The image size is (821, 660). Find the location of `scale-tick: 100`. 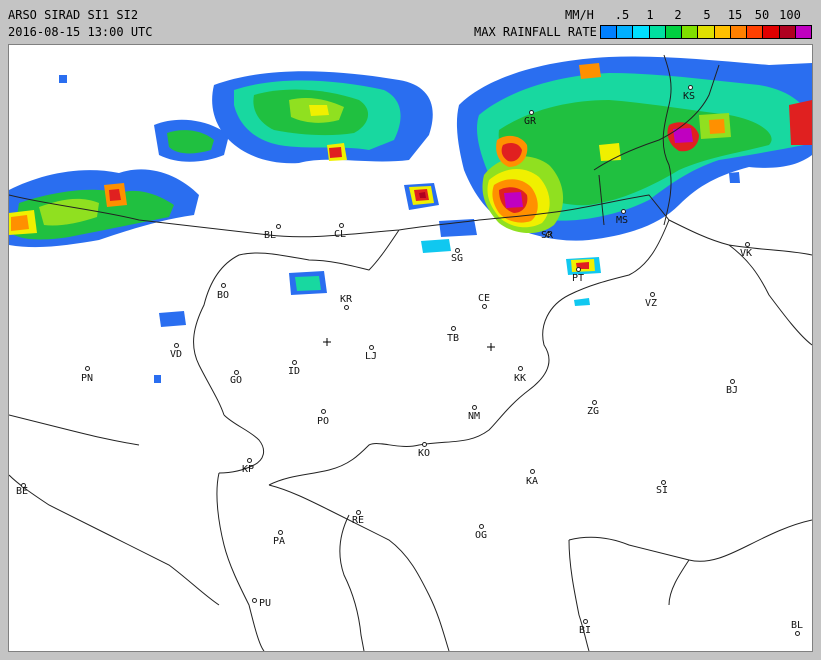

scale-tick: 100 is located at coordinates (790, 15).